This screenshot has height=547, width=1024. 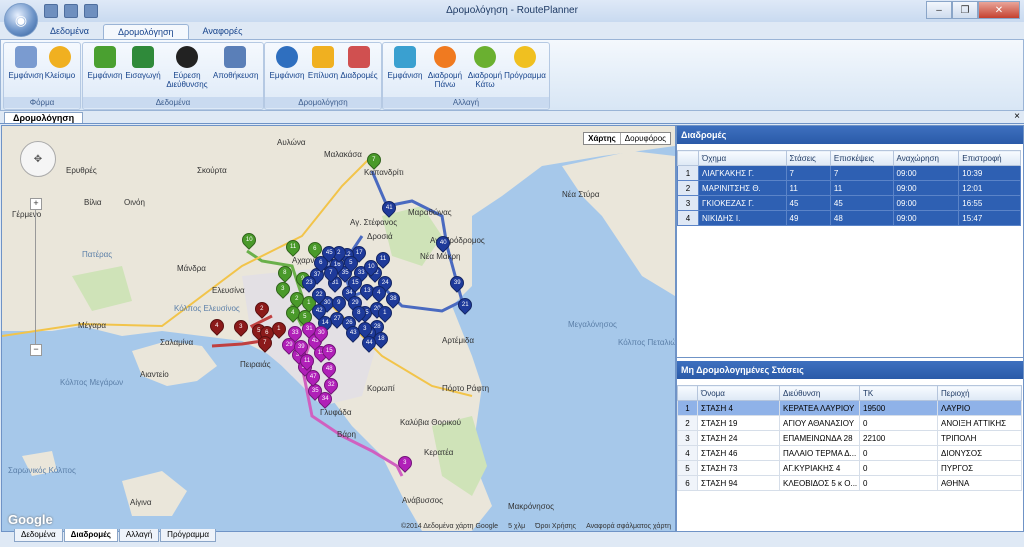 I want to click on marker-label: 34, so click(x=325, y=399).